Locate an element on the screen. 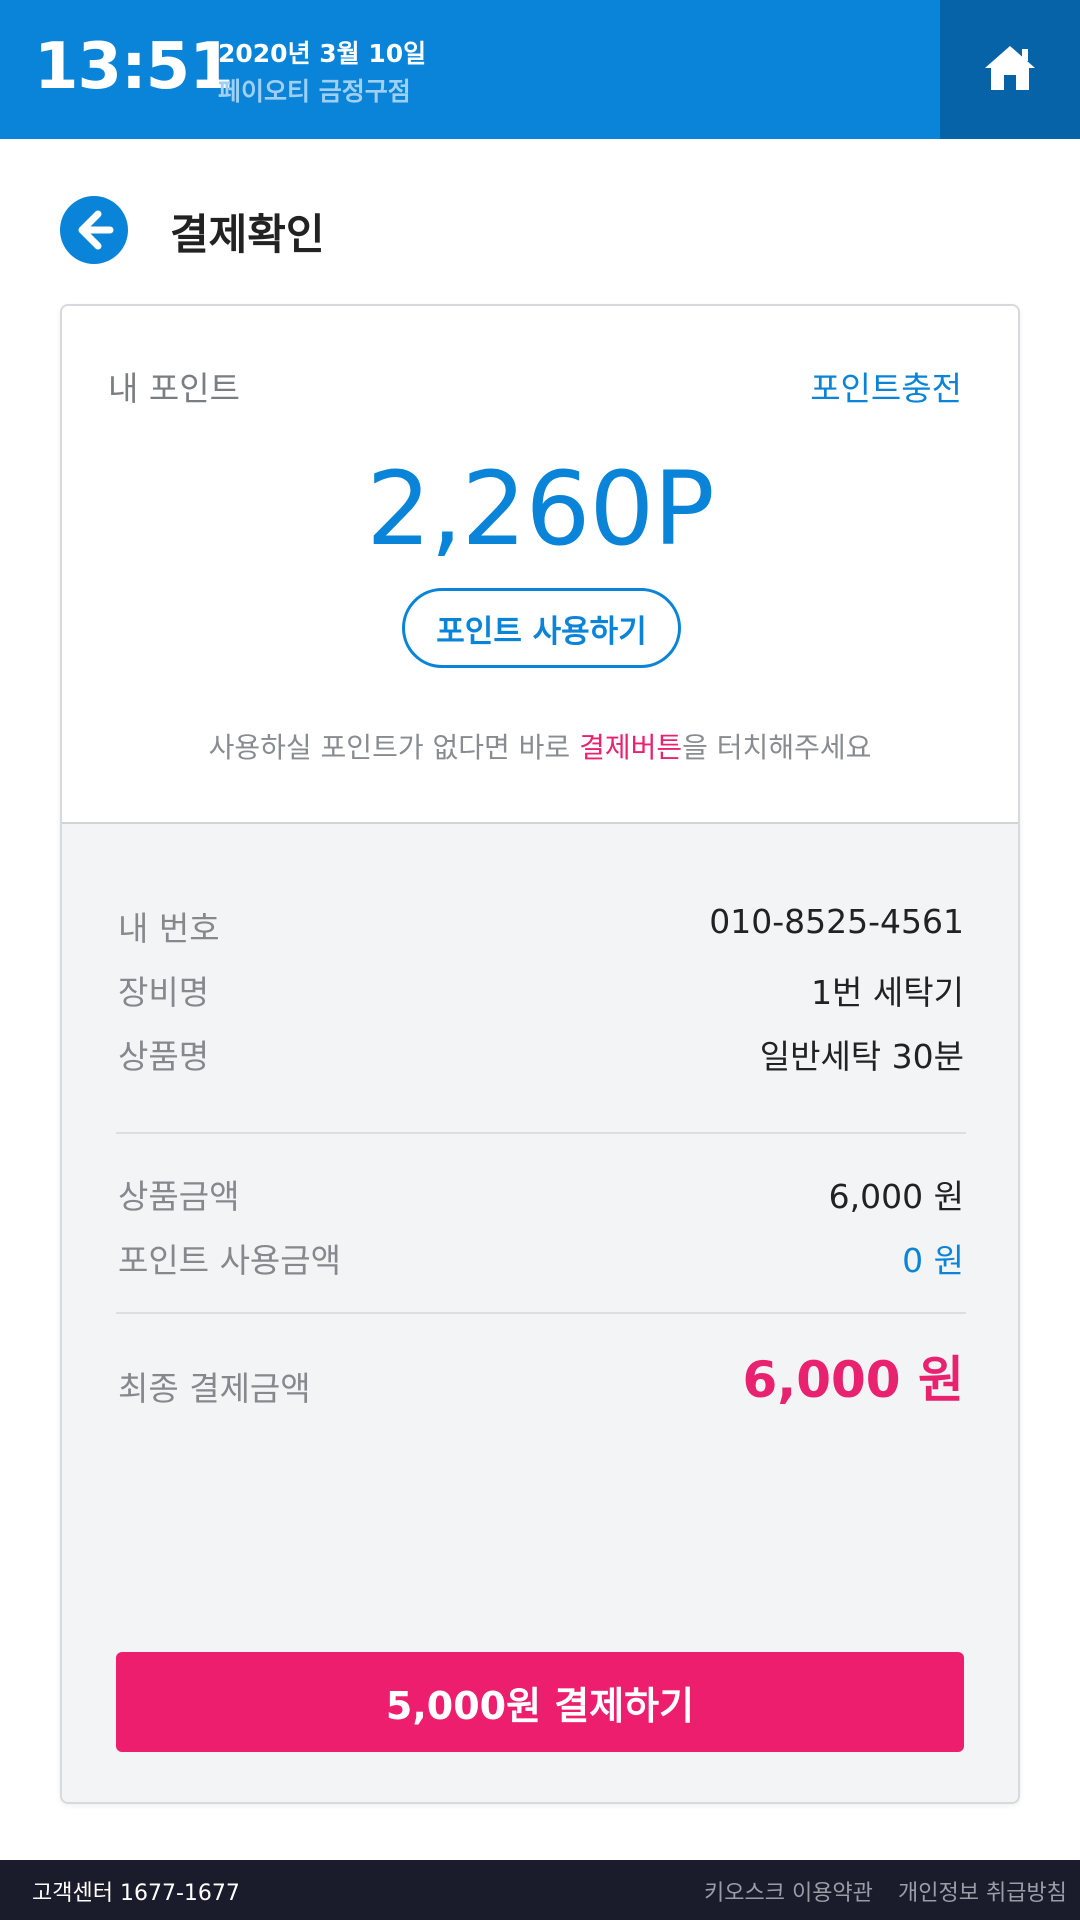  phone-label: 내 번호 is located at coordinates (169, 928).